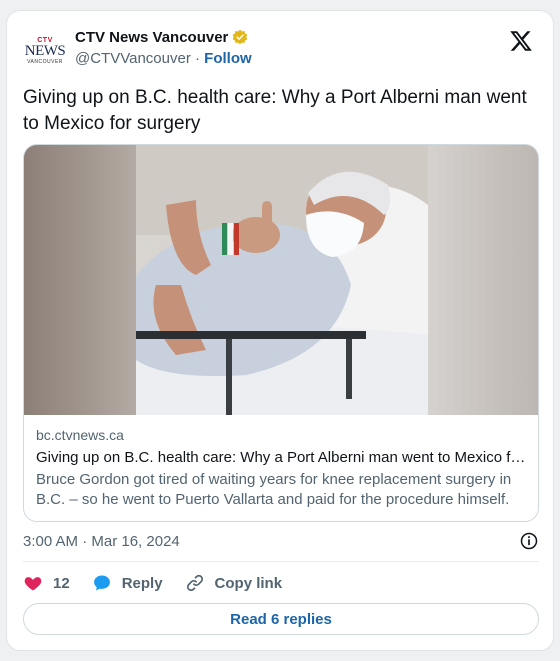 The width and height of the screenshot is (560, 661). I want to click on media-blur-left, so click(80, 280).